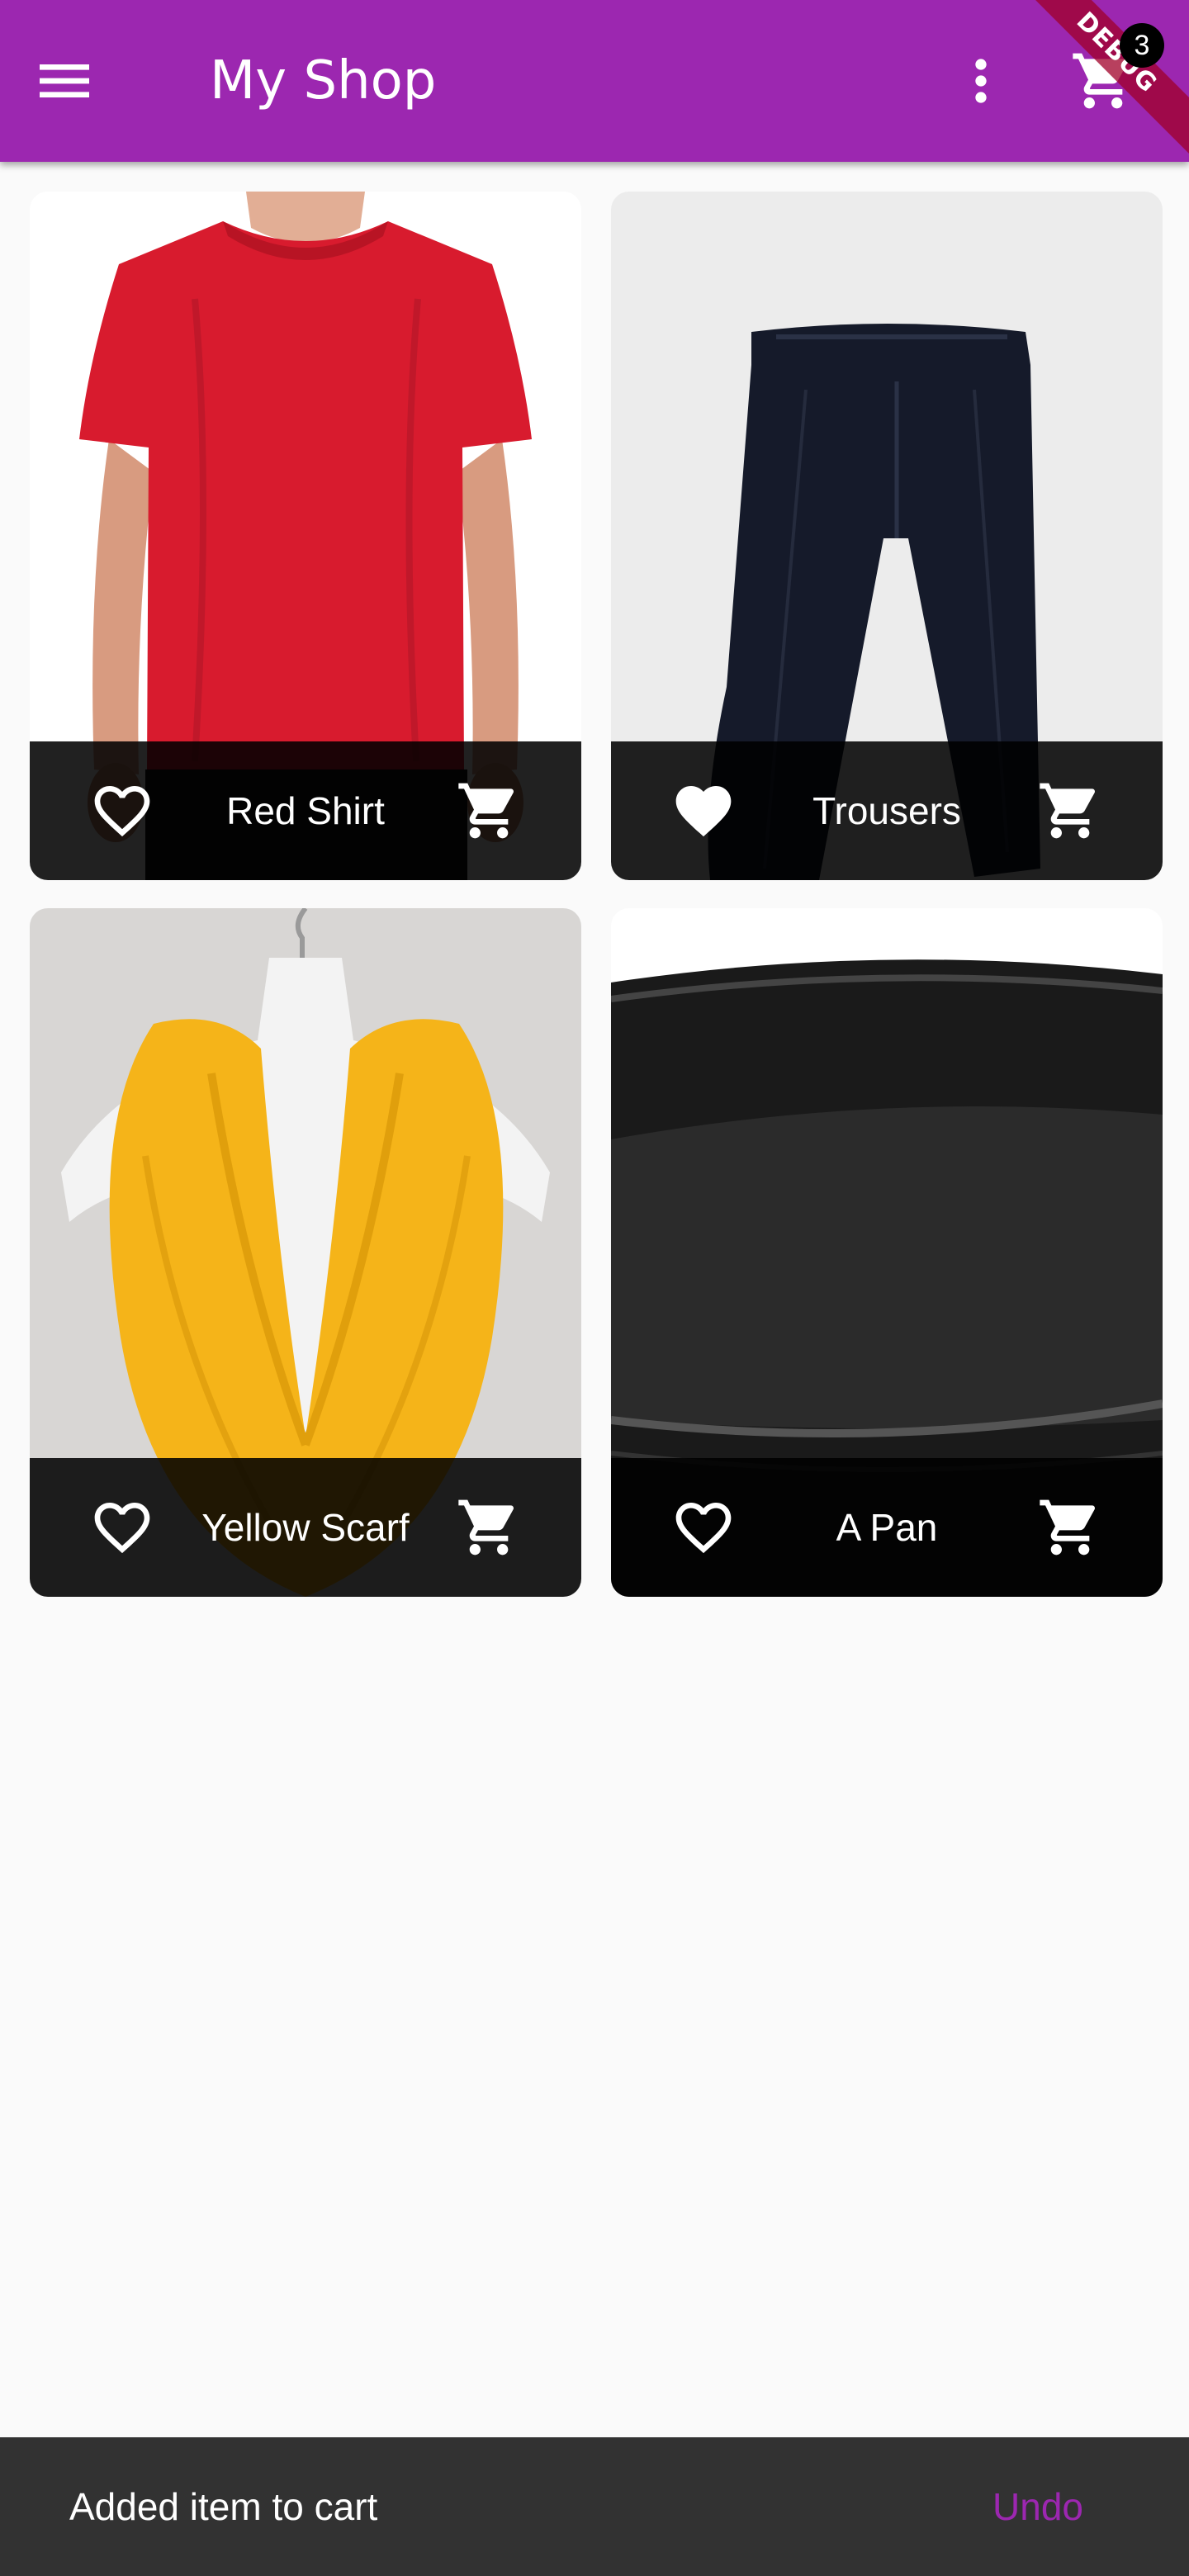 The height and width of the screenshot is (2576, 1189). What do you see at coordinates (64, 80) in the screenshot?
I see `menu-icon` at bounding box center [64, 80].